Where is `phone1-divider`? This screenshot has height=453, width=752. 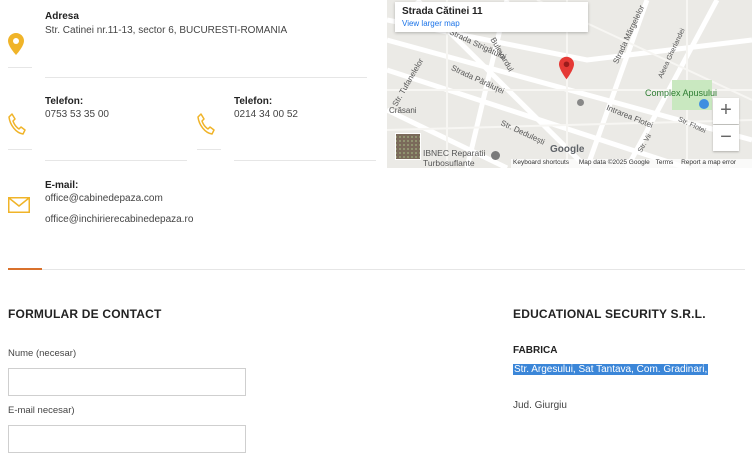 phone1-divider is located at coordinates (116, 160).